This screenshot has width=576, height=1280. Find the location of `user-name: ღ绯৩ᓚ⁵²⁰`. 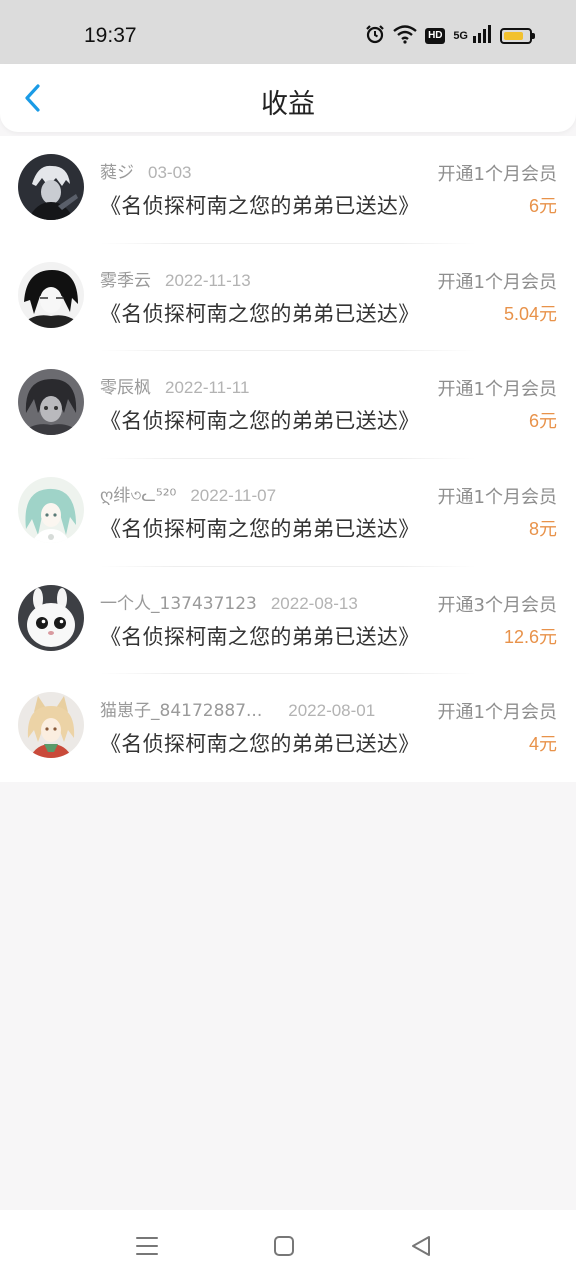

user-name: ღ绯৩ᓚ⁵²⁰ is located at coordinates (138, 496).